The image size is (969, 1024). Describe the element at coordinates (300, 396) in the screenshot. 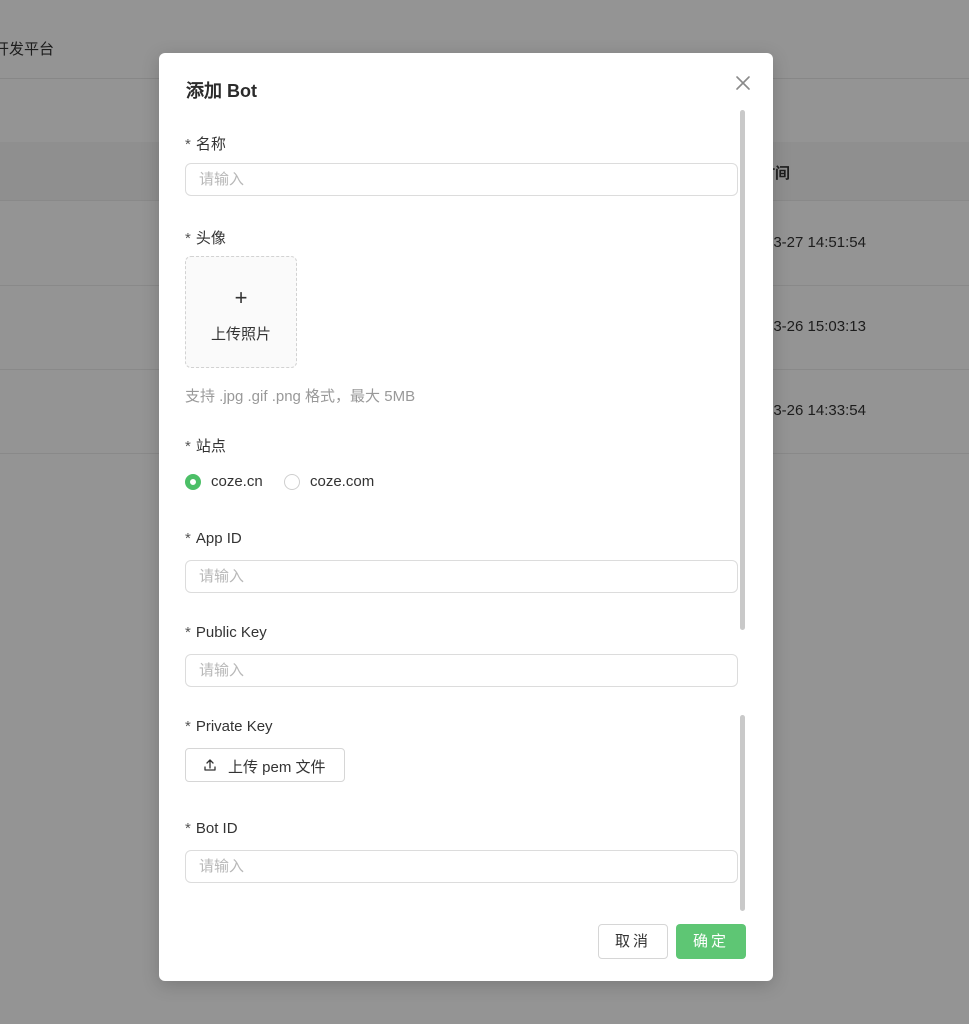

I see `avatar-format-hint: 支持 .jpg .gif .png 格式，最大 5MB` at that location.